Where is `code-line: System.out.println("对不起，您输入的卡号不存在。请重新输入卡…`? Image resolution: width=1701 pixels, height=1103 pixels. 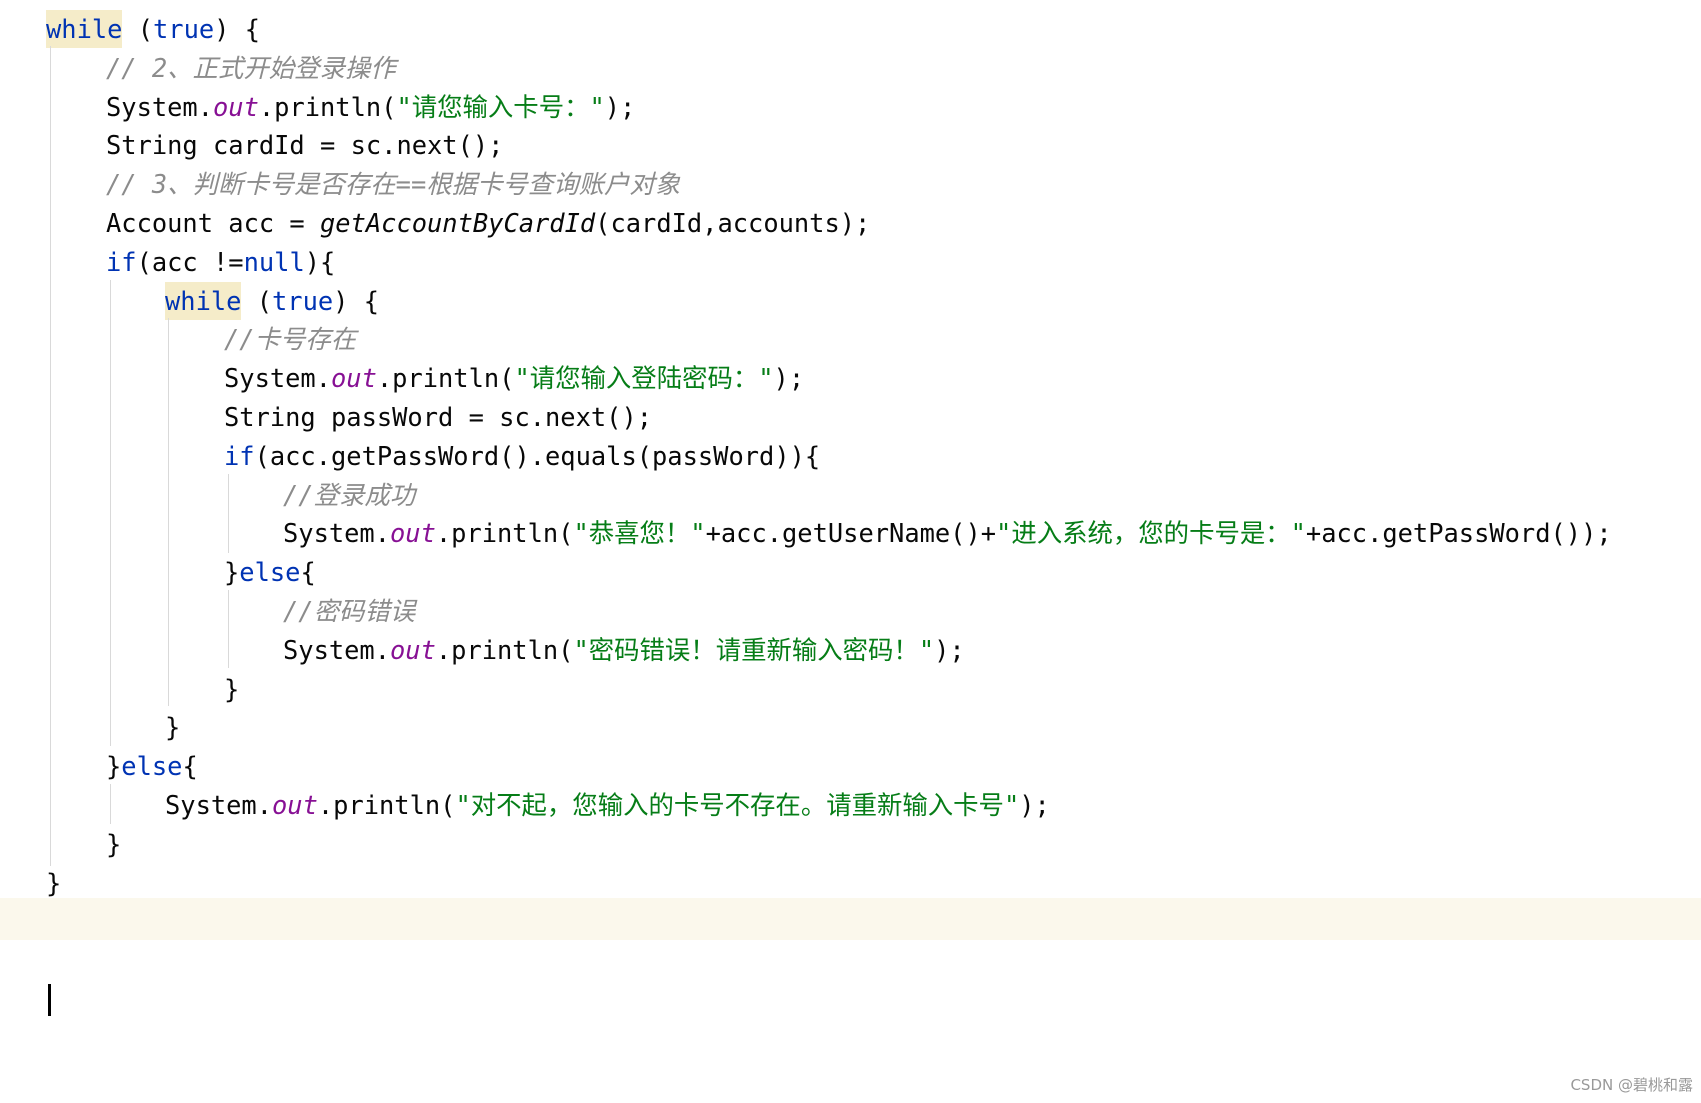 code-line: System.out.println("对不起，您输入的卡号不存在。请重新输入卡… is located at coordinates (607, 805).